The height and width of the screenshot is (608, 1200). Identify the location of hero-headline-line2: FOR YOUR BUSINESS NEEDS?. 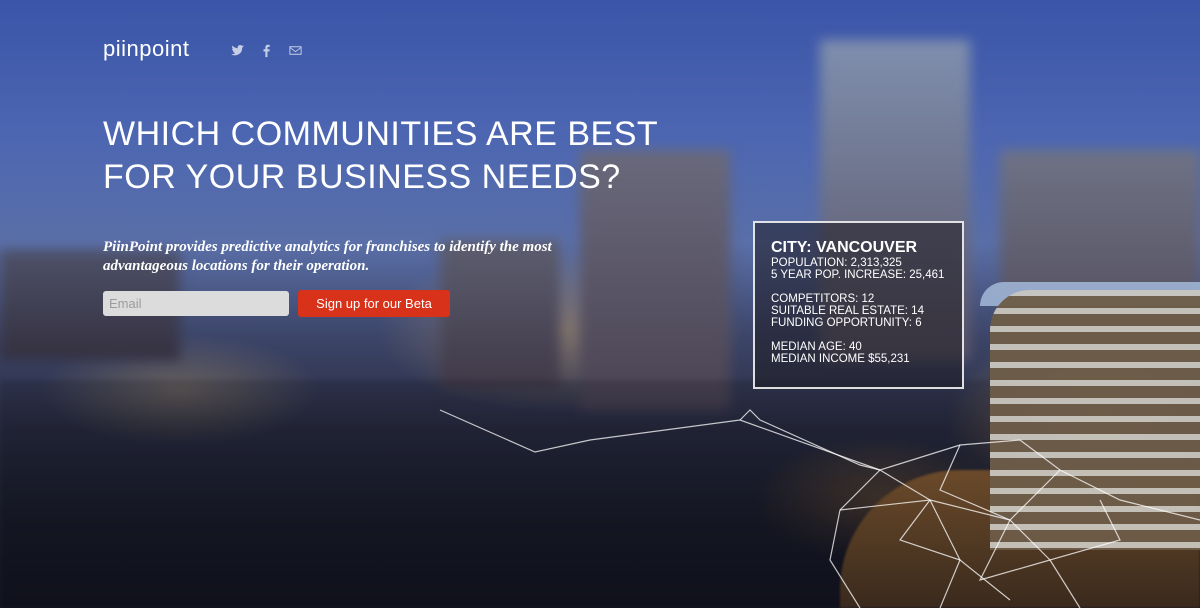
(362, 177).